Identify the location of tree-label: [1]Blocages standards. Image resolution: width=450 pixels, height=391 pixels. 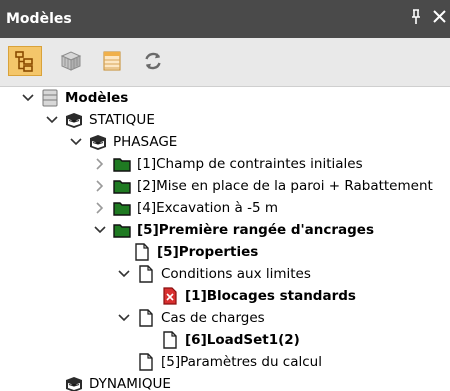
(270, 296).